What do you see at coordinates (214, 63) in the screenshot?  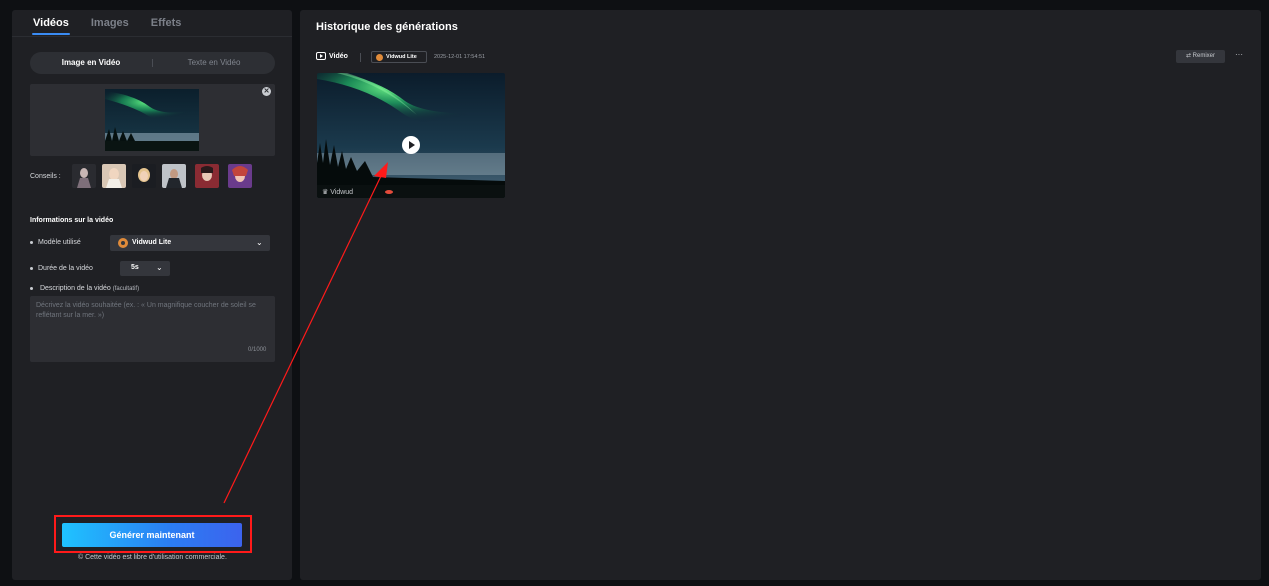 I see `mode-text-to-video: Texte en Vidéo` at bounding box center [214, 63].